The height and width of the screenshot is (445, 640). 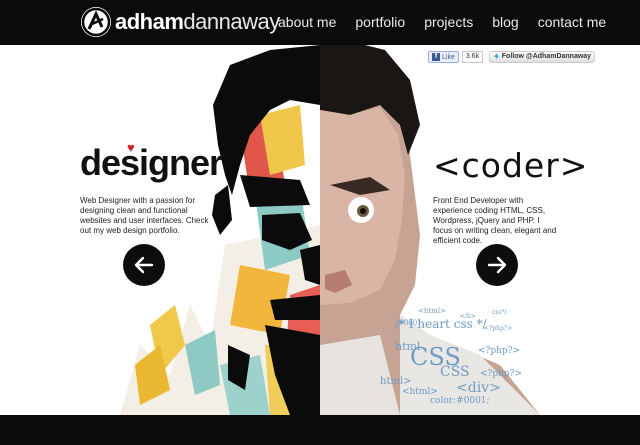 What do you see at coordinates (307, 22) in the screenshot?
I see `nav-about-me: about me` at bounding box center [307, 22].